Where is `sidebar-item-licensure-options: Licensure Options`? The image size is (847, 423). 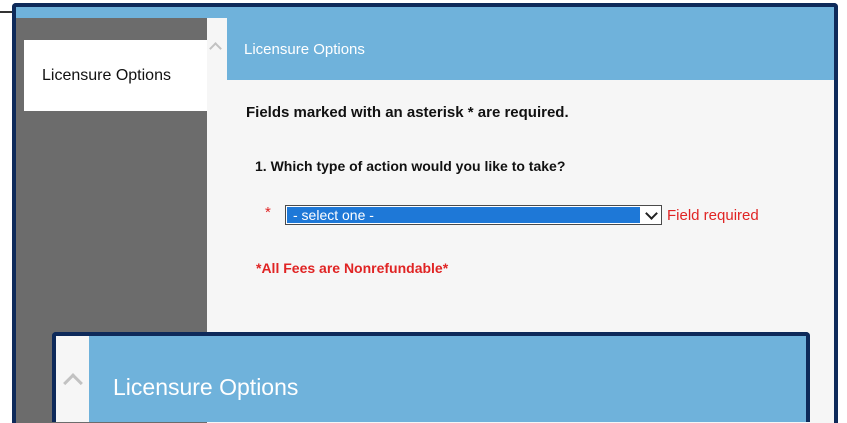 sidebar-item-licensure-options: Licensure Options is located at coordinates (115, 75).